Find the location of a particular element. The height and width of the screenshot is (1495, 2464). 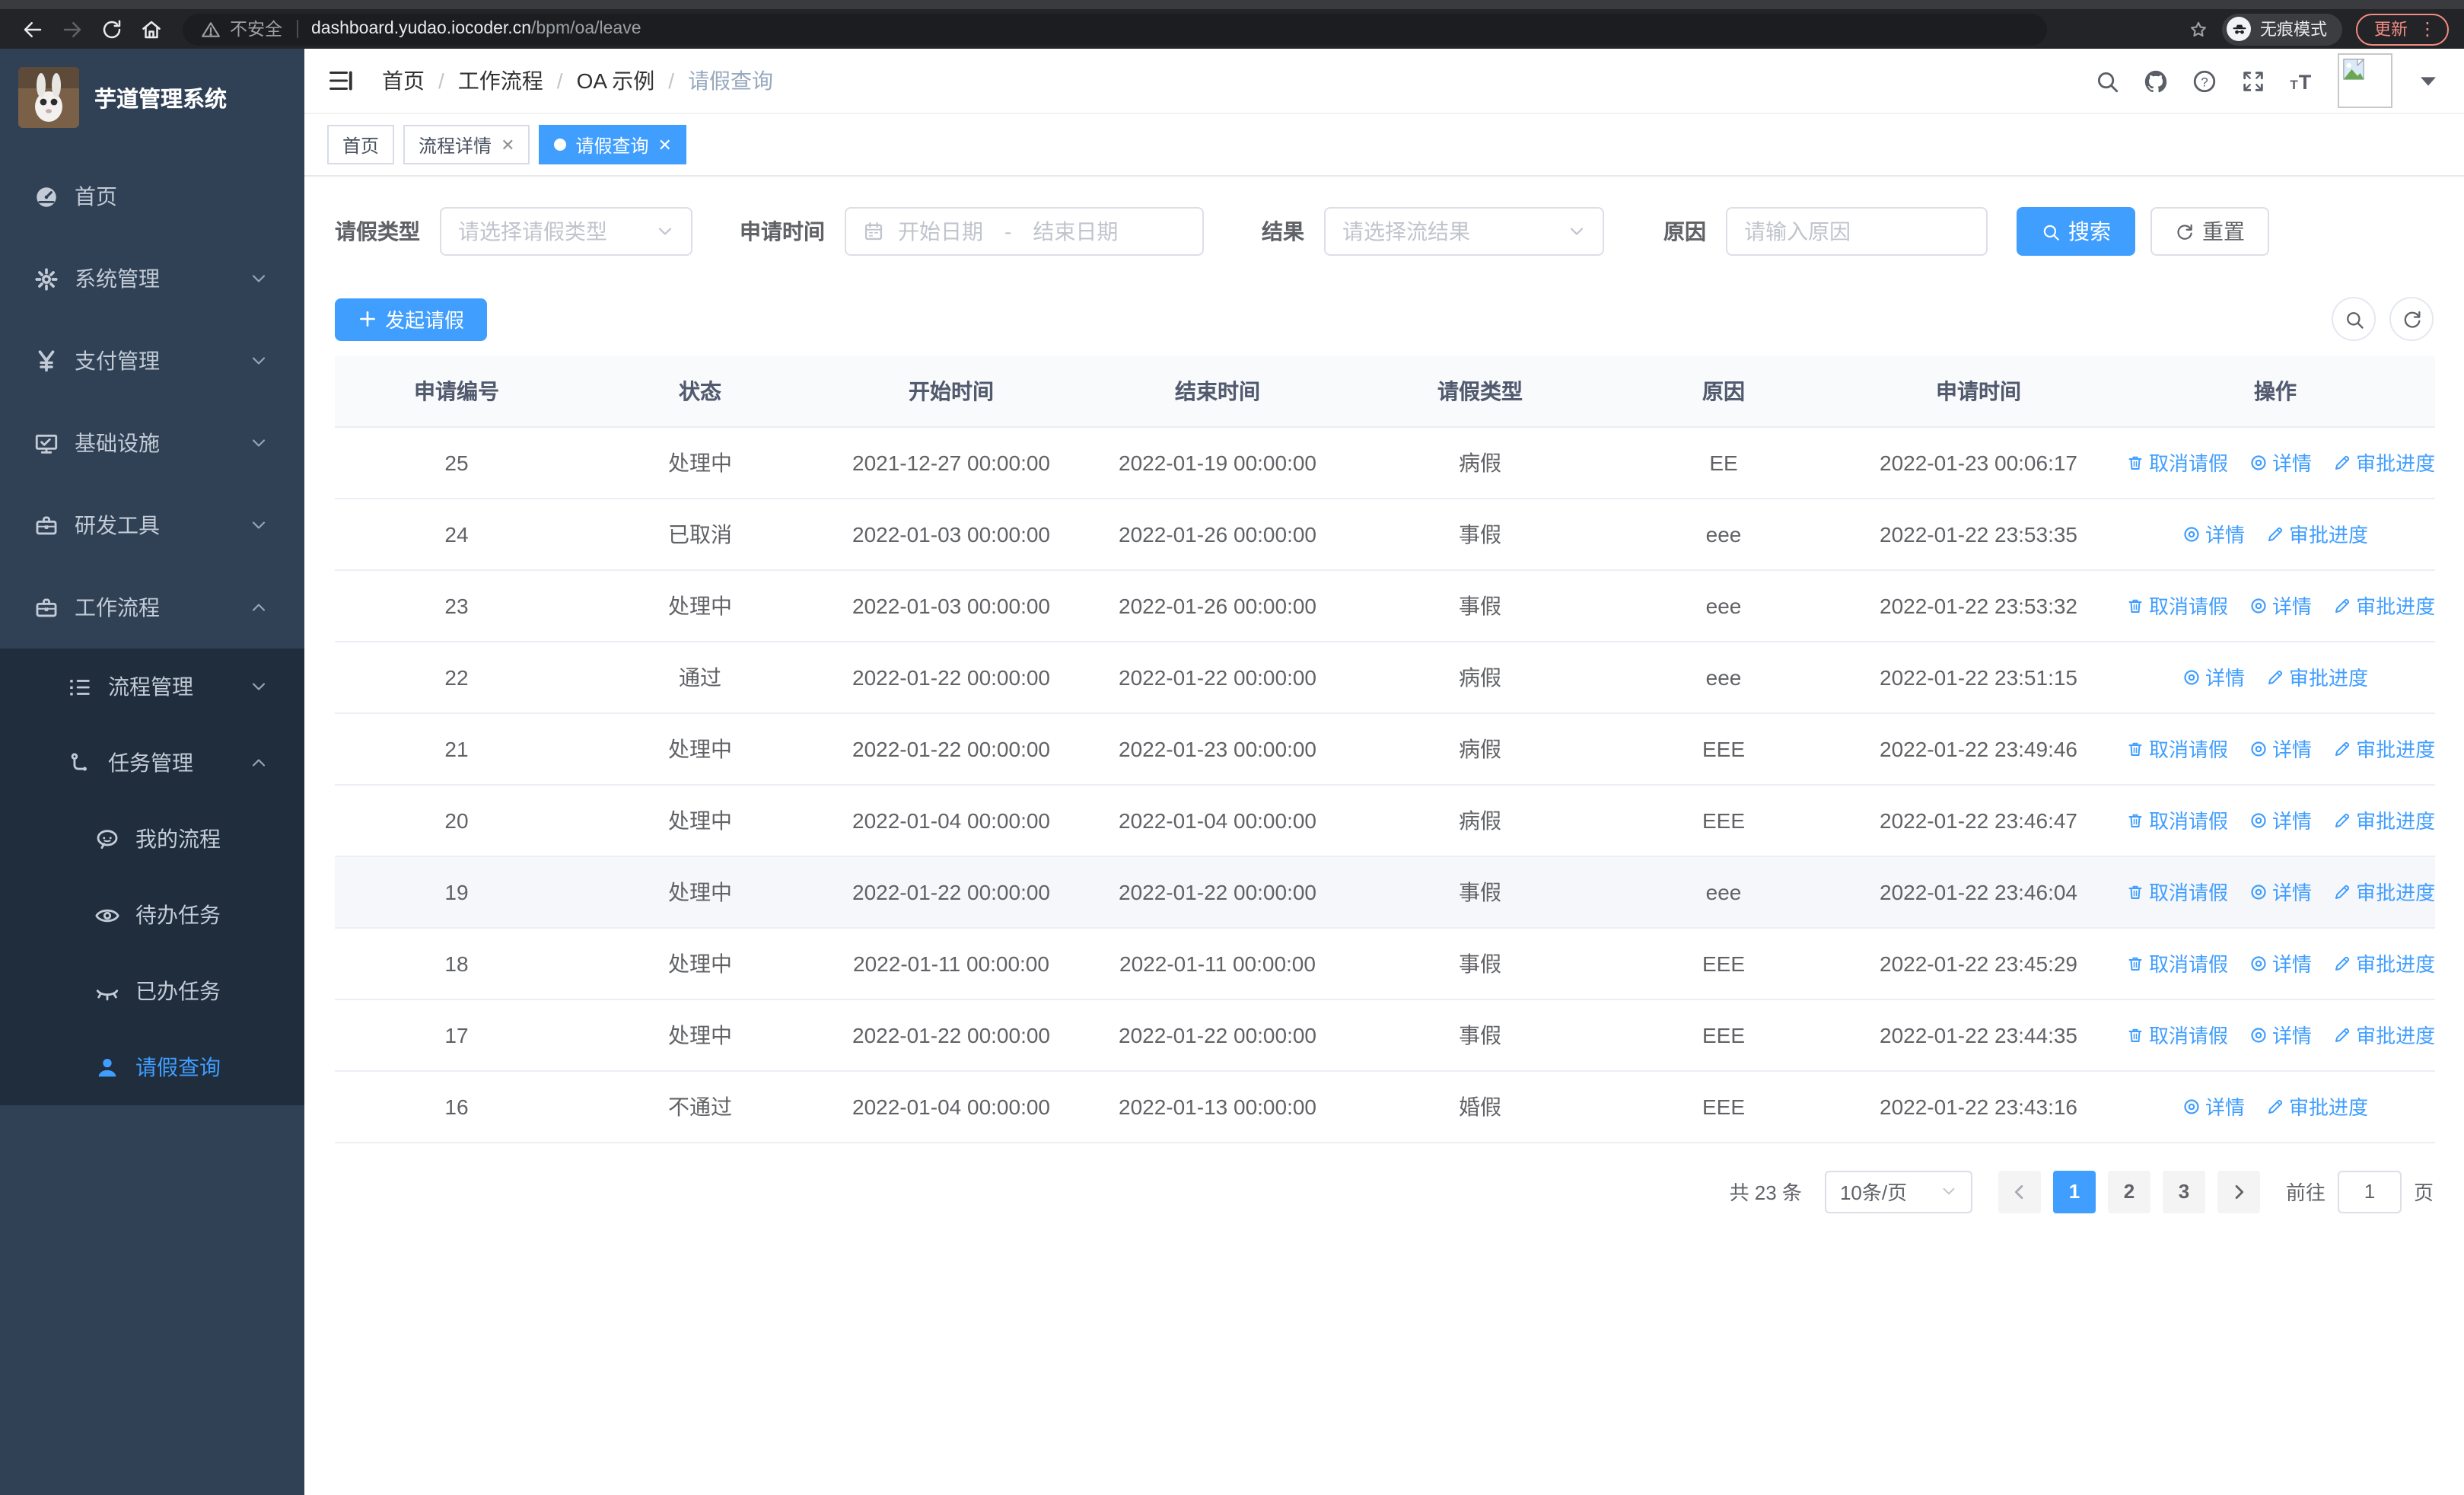

page-button-1: 1 is located at coordinates (2074, 1191).